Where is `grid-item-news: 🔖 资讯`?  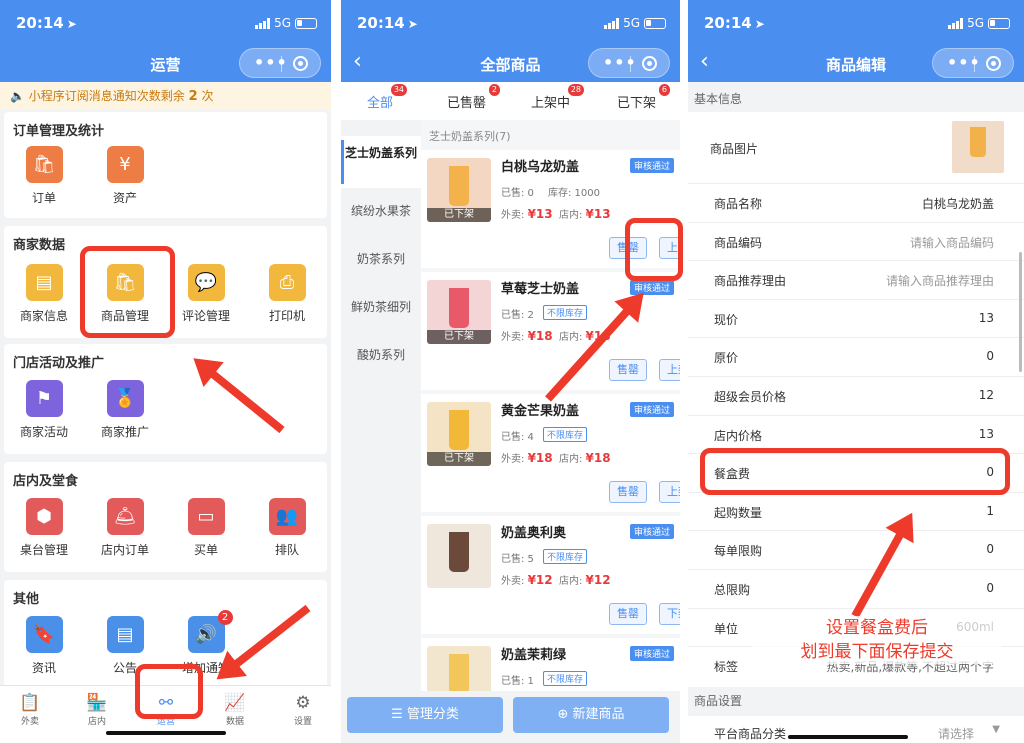 grid-item-news: 🔖 资讯 is located at coordinates (44, 646).